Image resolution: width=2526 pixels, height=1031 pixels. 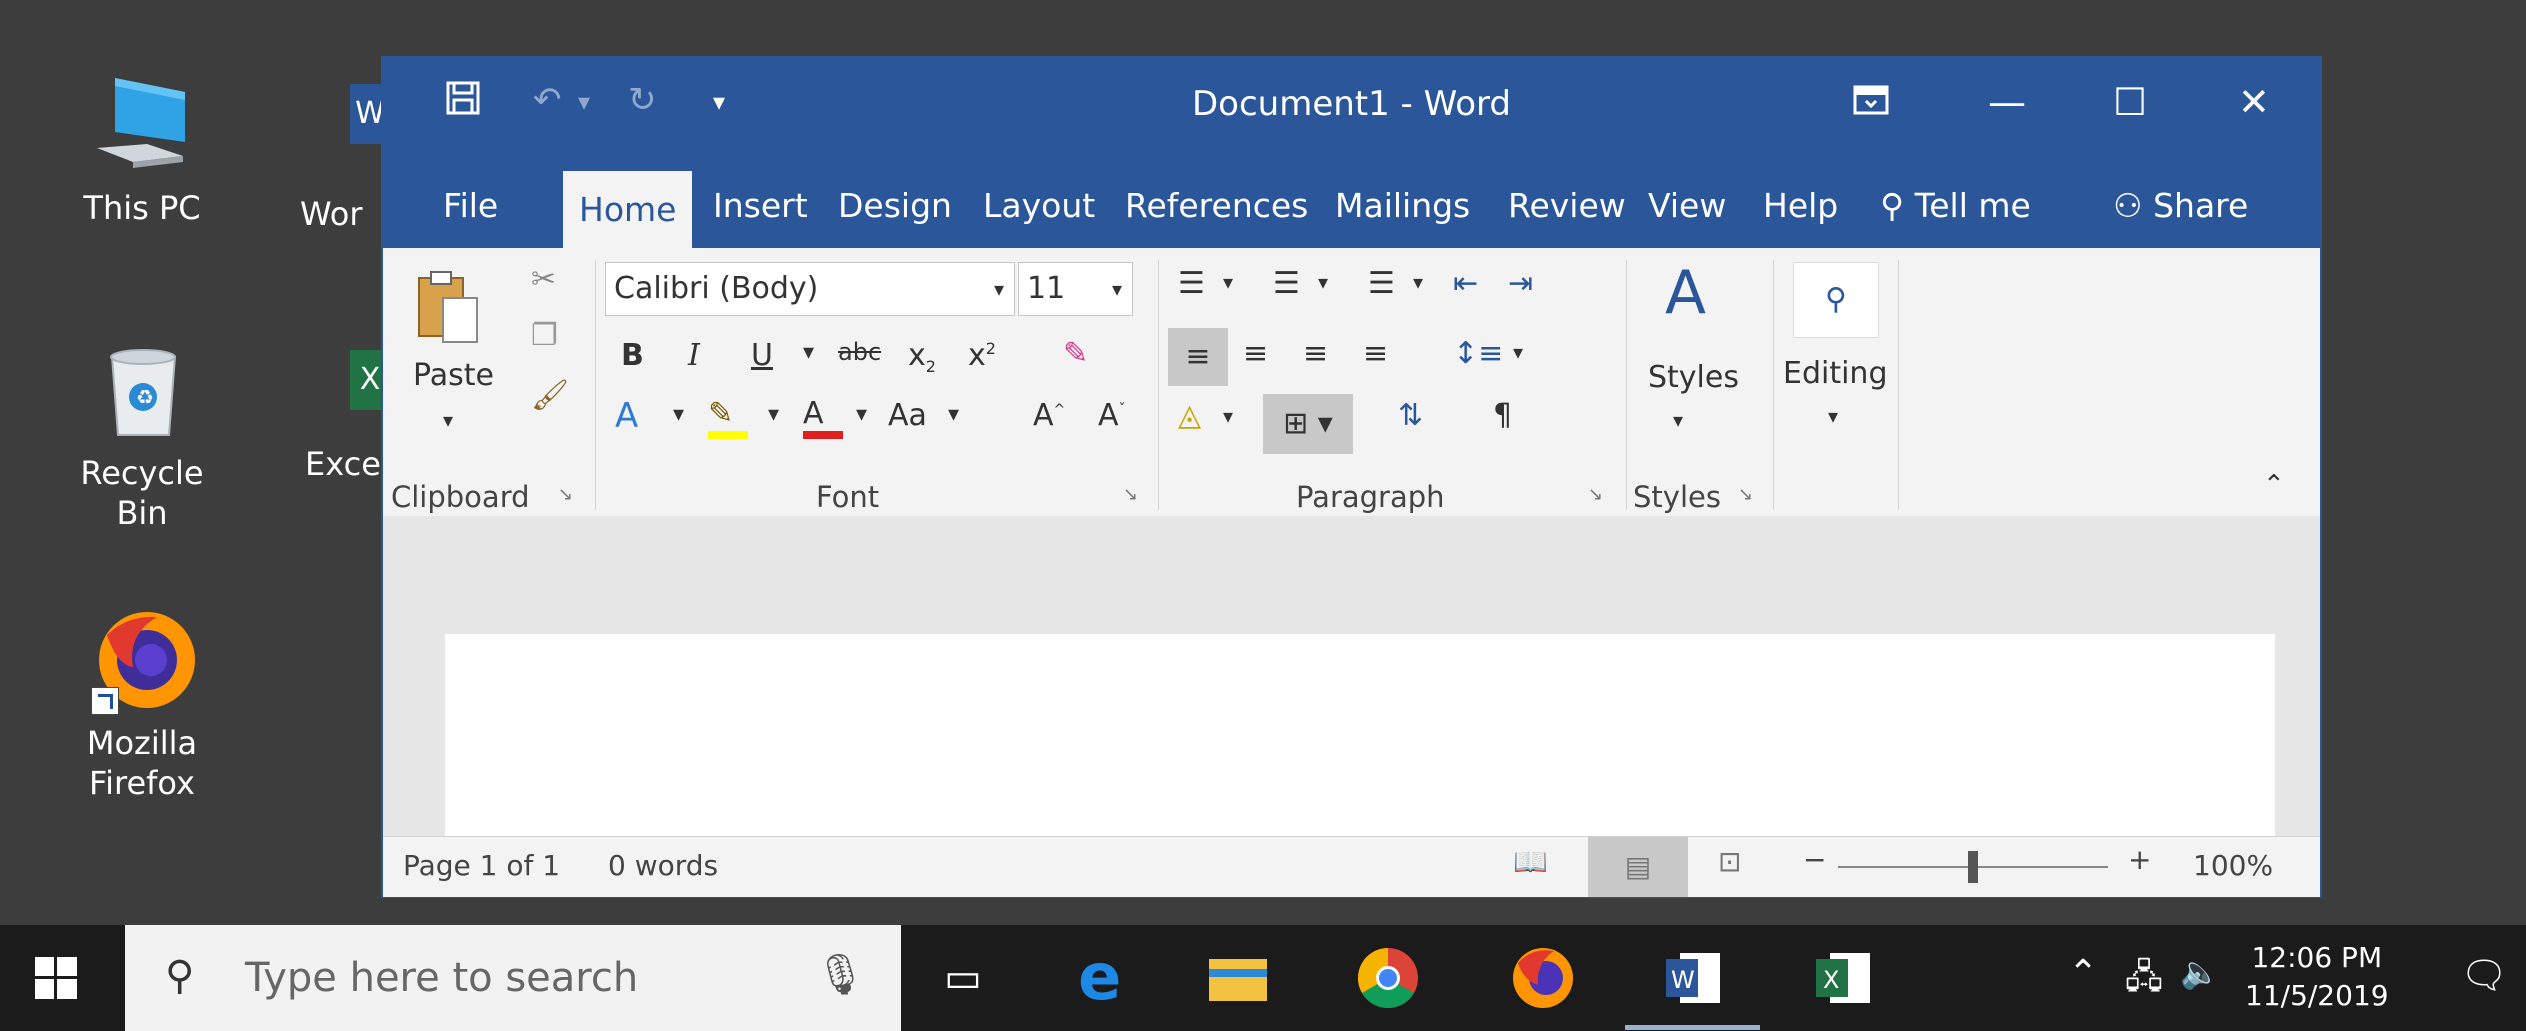 What do you see at coordinates (1286, 283) in the screenshot?
I see `numbering-button: ☰` at bounding box center [1286, 283].